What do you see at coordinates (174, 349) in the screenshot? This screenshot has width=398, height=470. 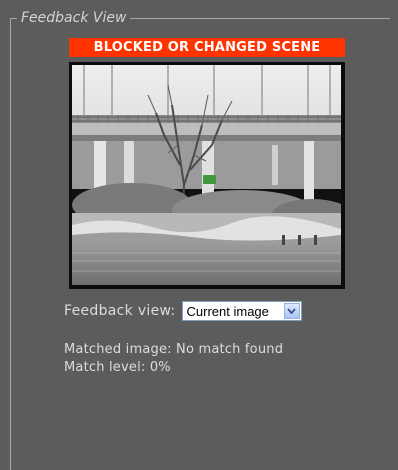 I see `matched-image-status: Matched image: No match found` at bounding box center [174, 349].